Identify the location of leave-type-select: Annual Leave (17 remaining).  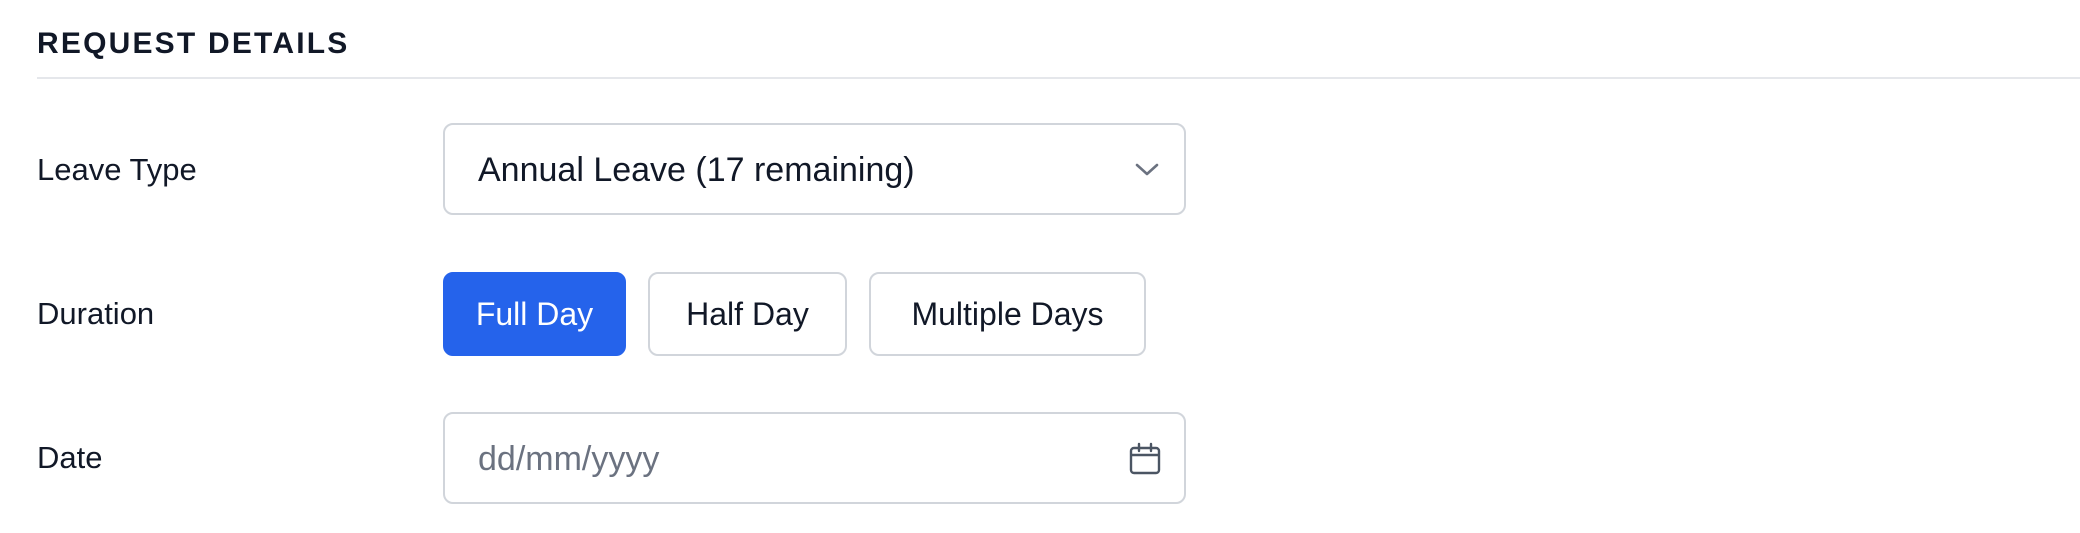
(814, 169).